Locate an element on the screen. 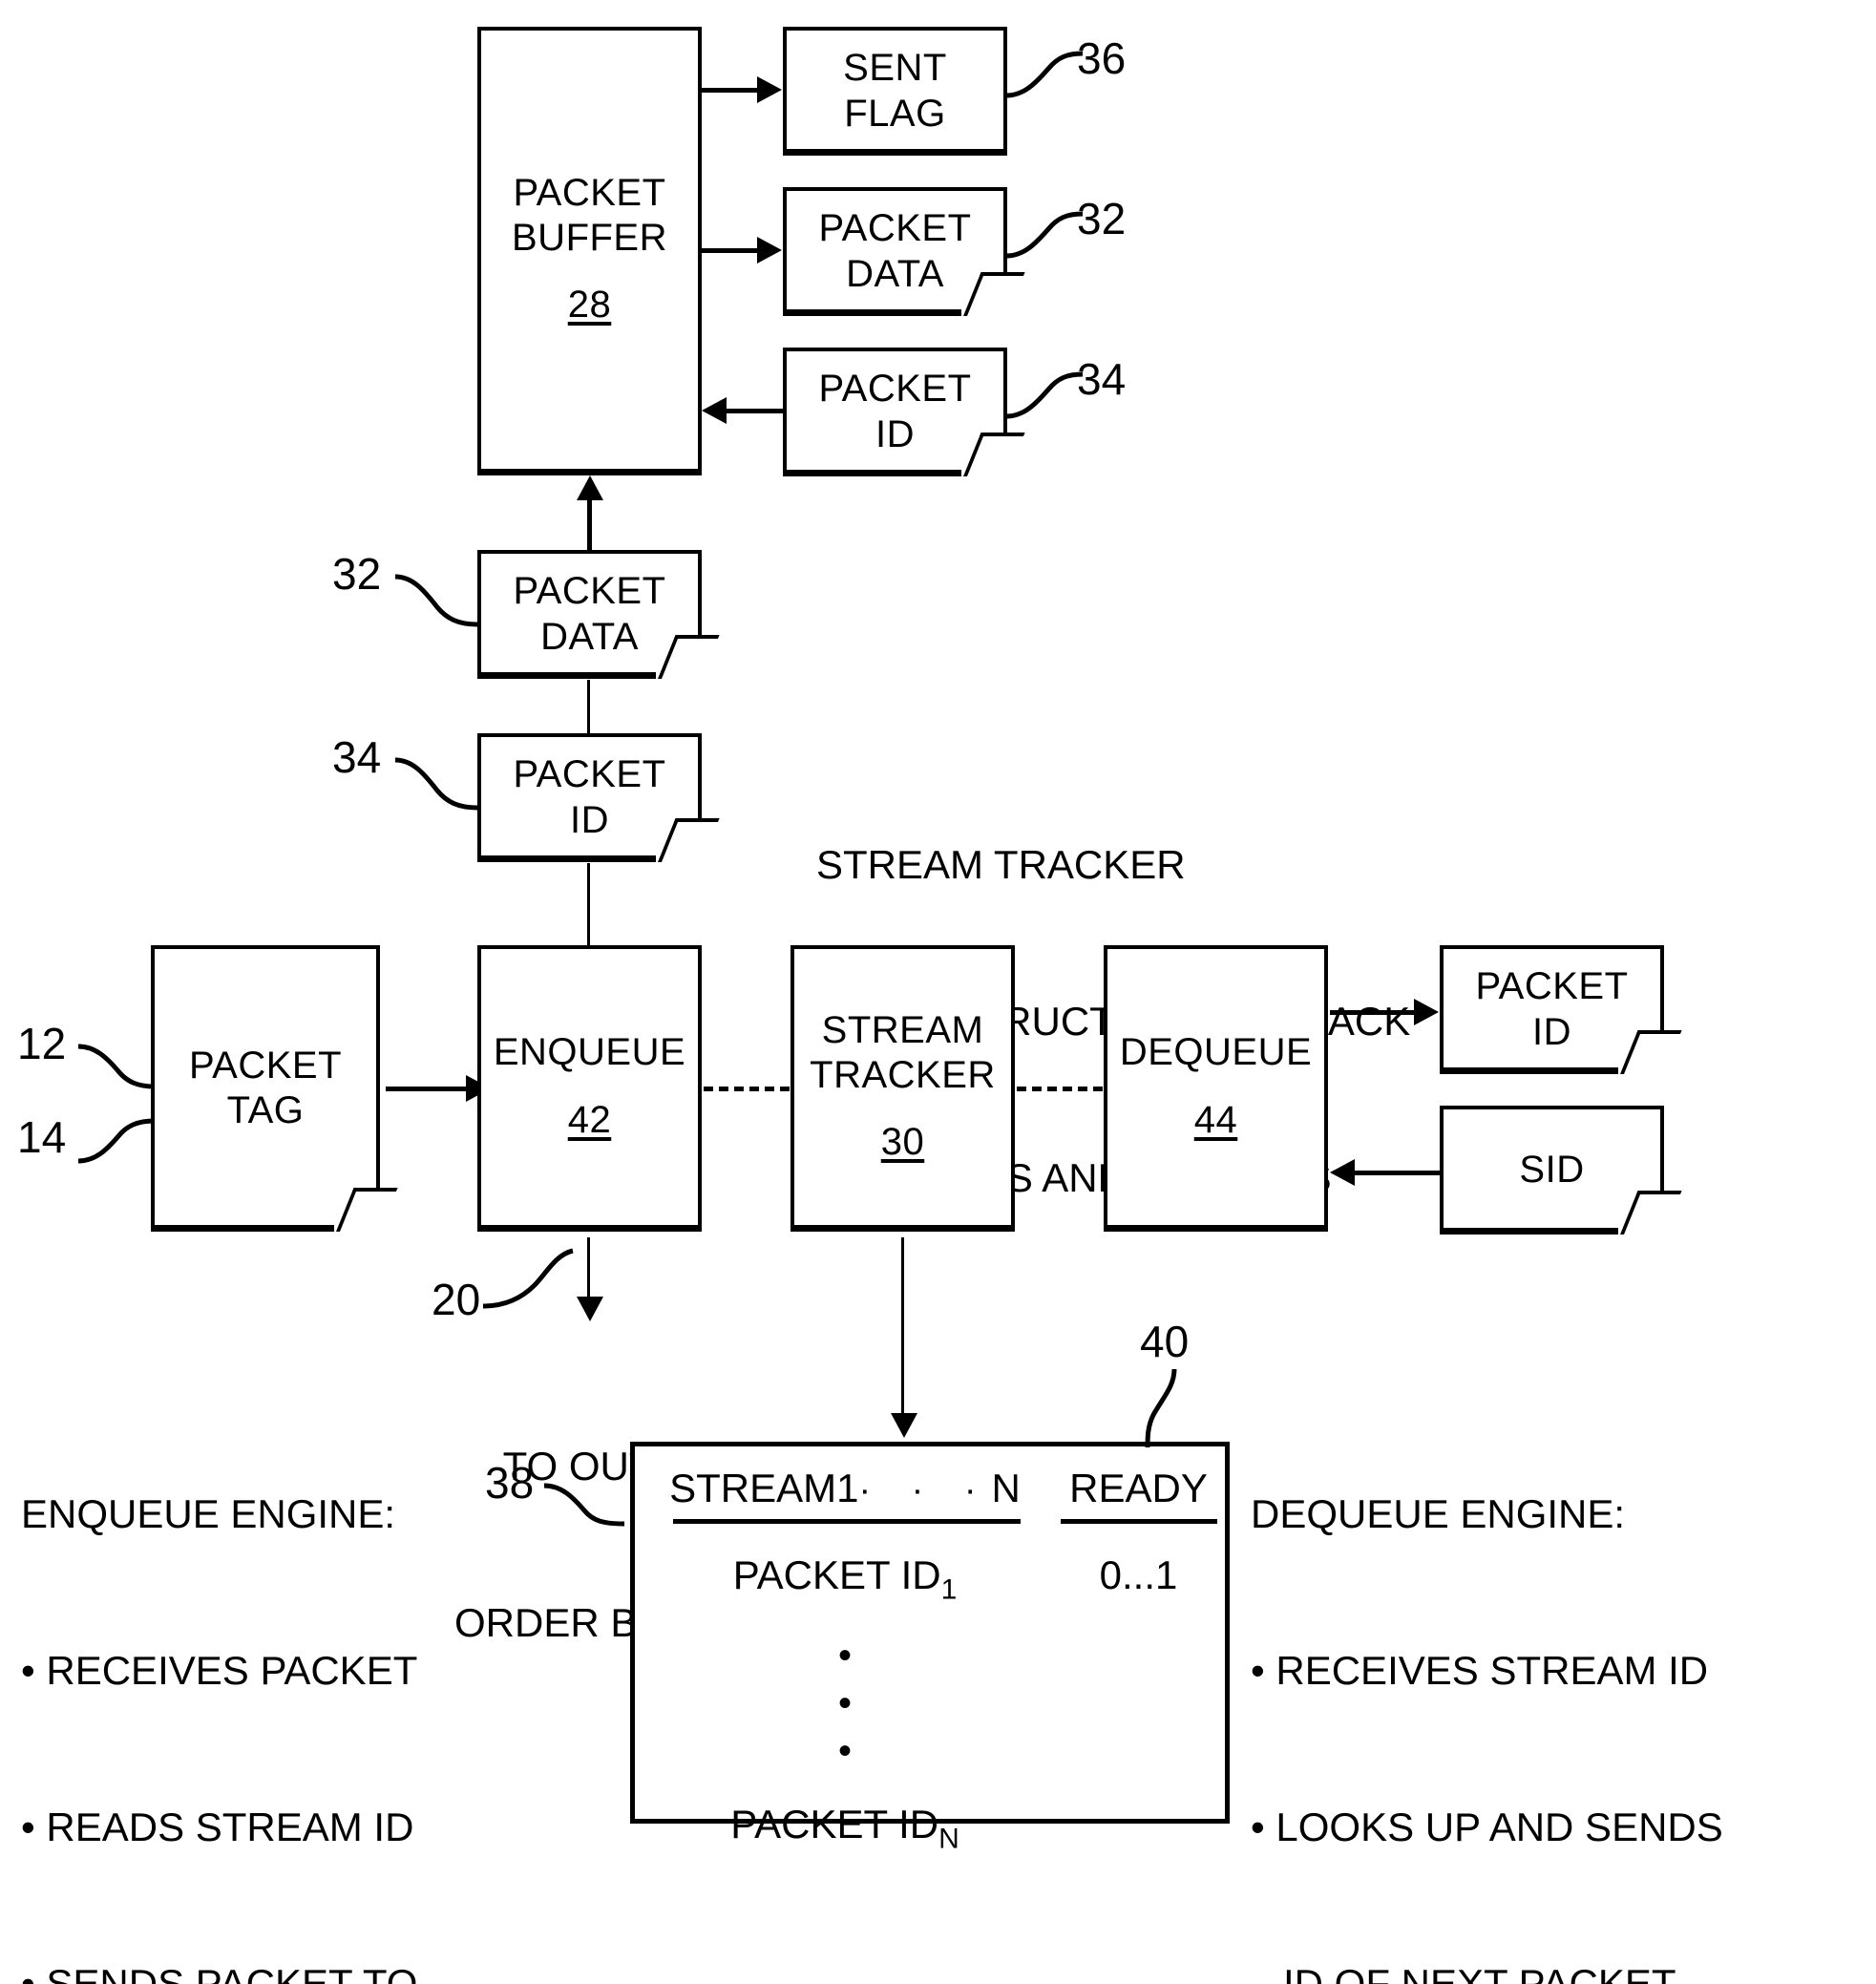  packet-tag-label-2: TAG is located at coordinates (265, 1110).